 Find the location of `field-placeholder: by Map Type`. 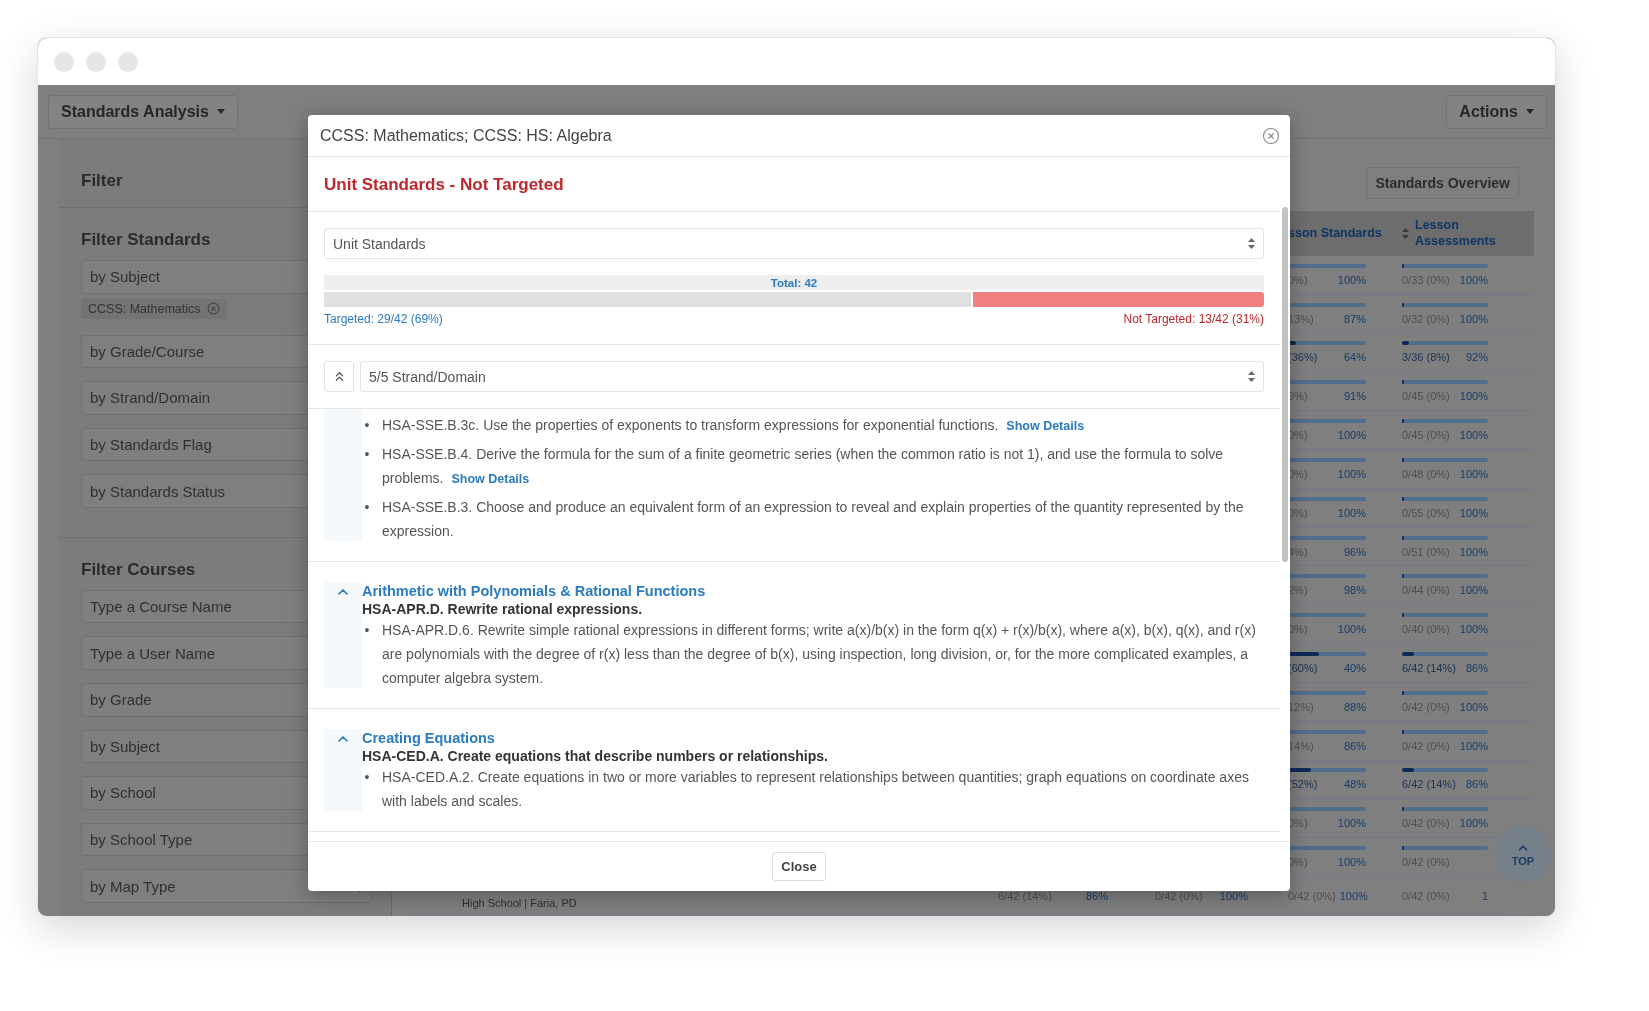

field-placeholder: by Map Type is located at coordinates (133, 886).